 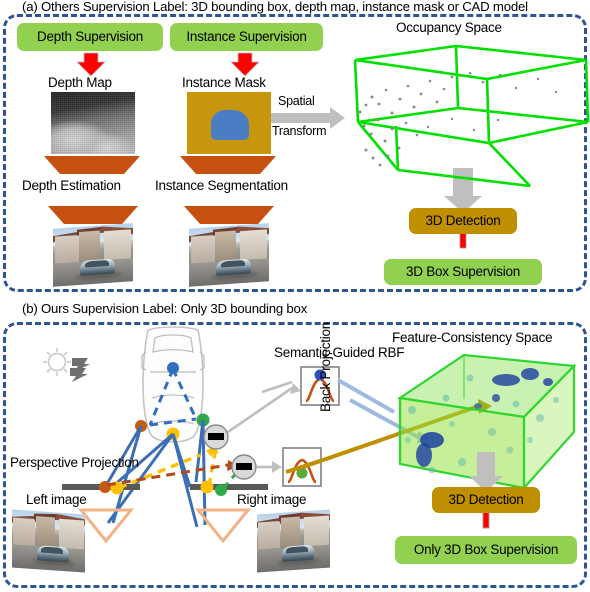 What do you see at coordinates (71, 185) in the screenshot?
I see `label-depth-estimation: Depth Estimation` at bounding box center [71, 185].